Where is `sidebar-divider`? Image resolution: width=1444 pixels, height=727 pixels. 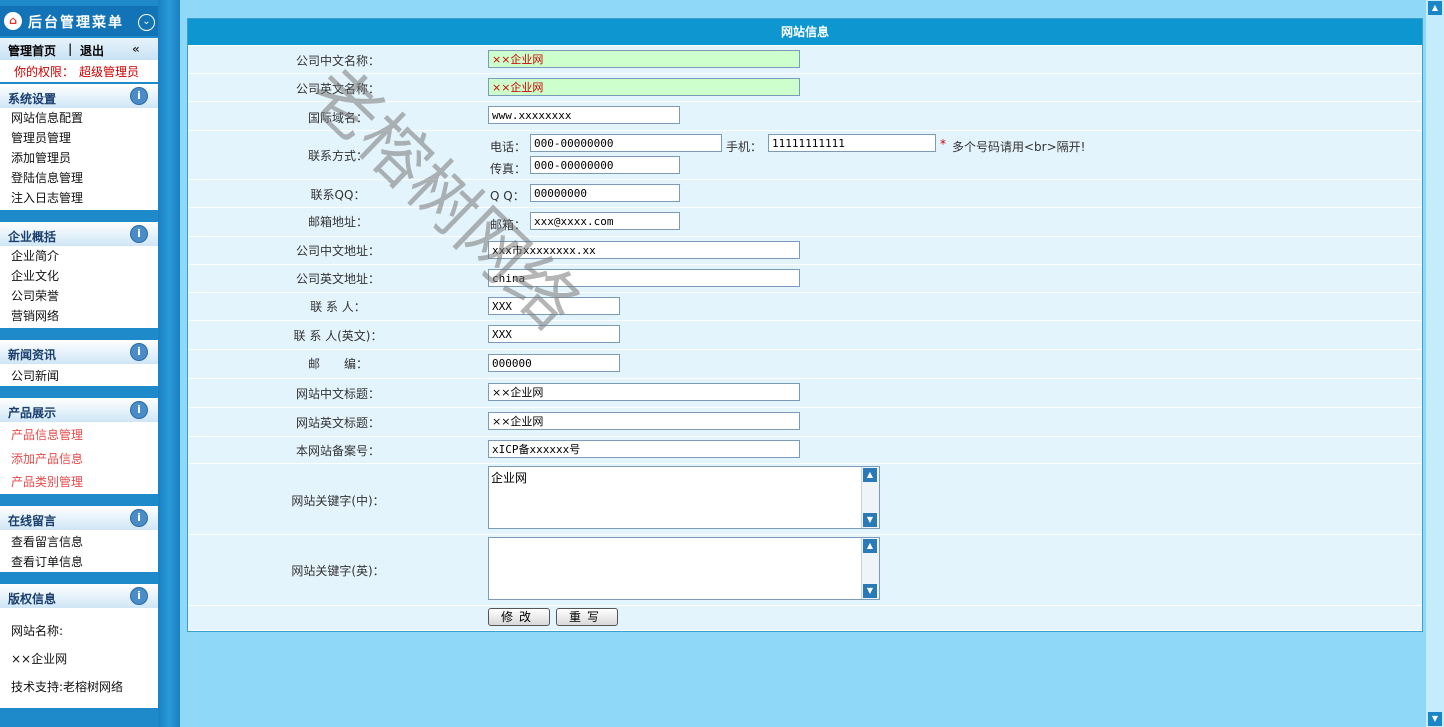 sidebar-divider is located at coordinates (169, 363).